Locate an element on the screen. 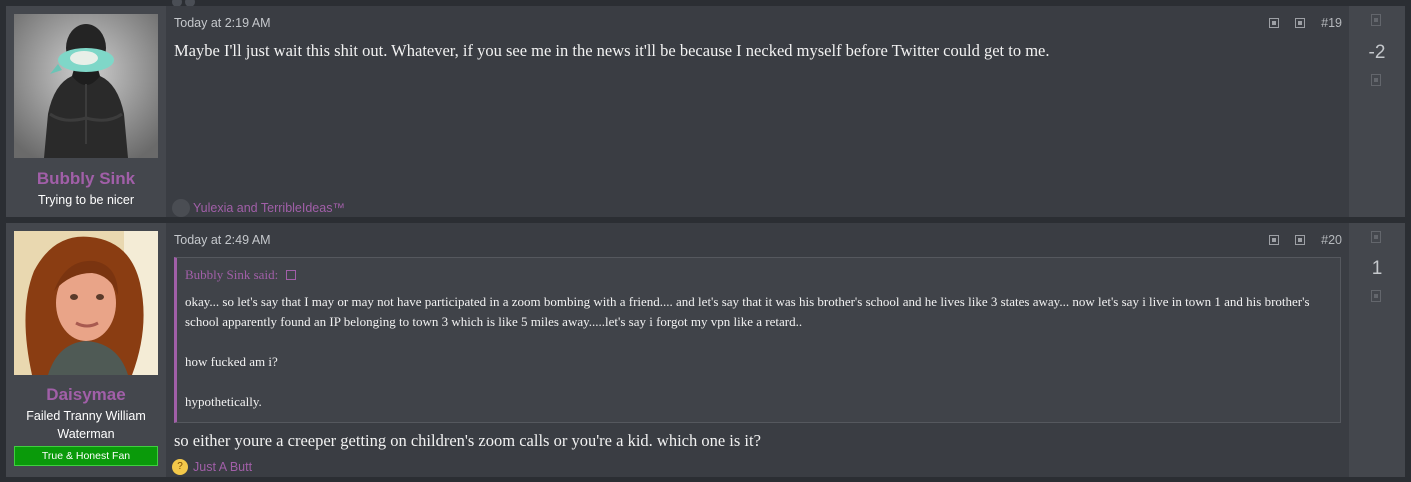 This screenshot has height=482, width=1411. quote-header: Bubbly Sink said: is located at coordinates (241, 275).